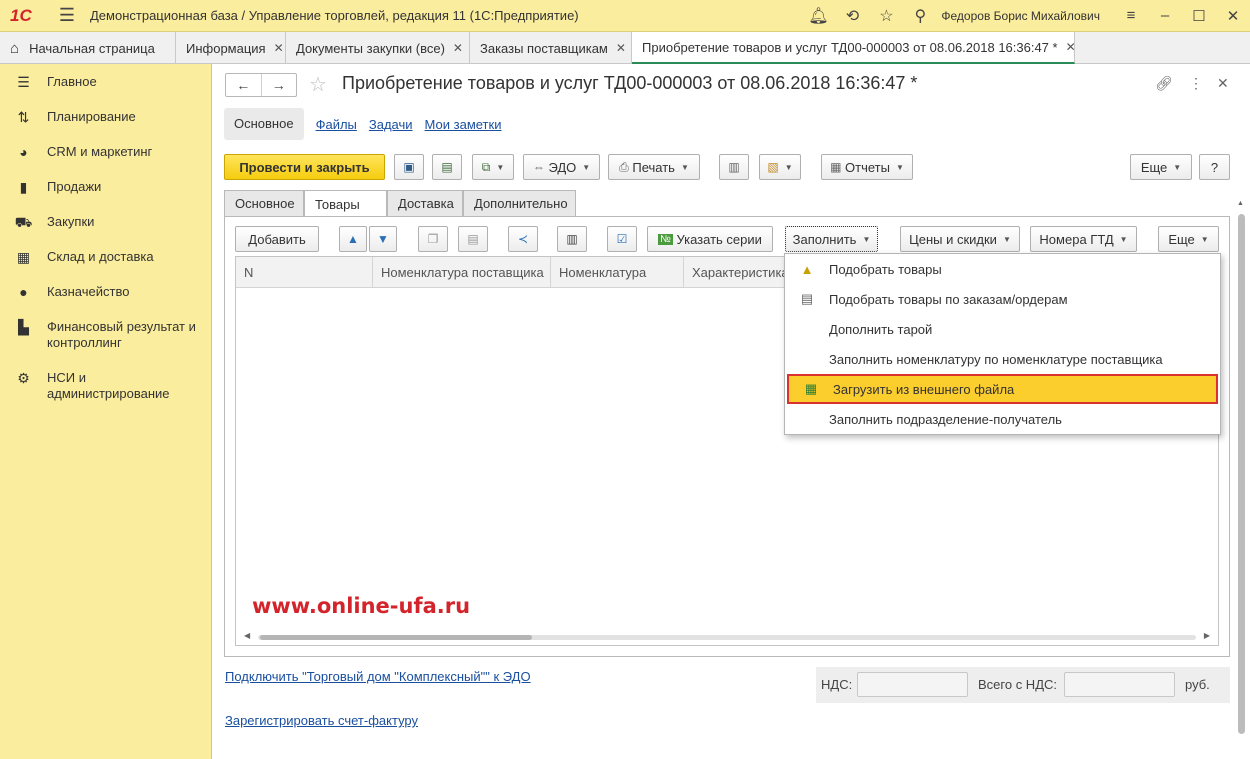 The height and width of the screenshot is (759, 1250). What do you see at coordinates (106, 386) in the screenshot?
I see `sidebar-item-settings: ⚙ НСИ и администрирование` at bounding box center [106, 386].